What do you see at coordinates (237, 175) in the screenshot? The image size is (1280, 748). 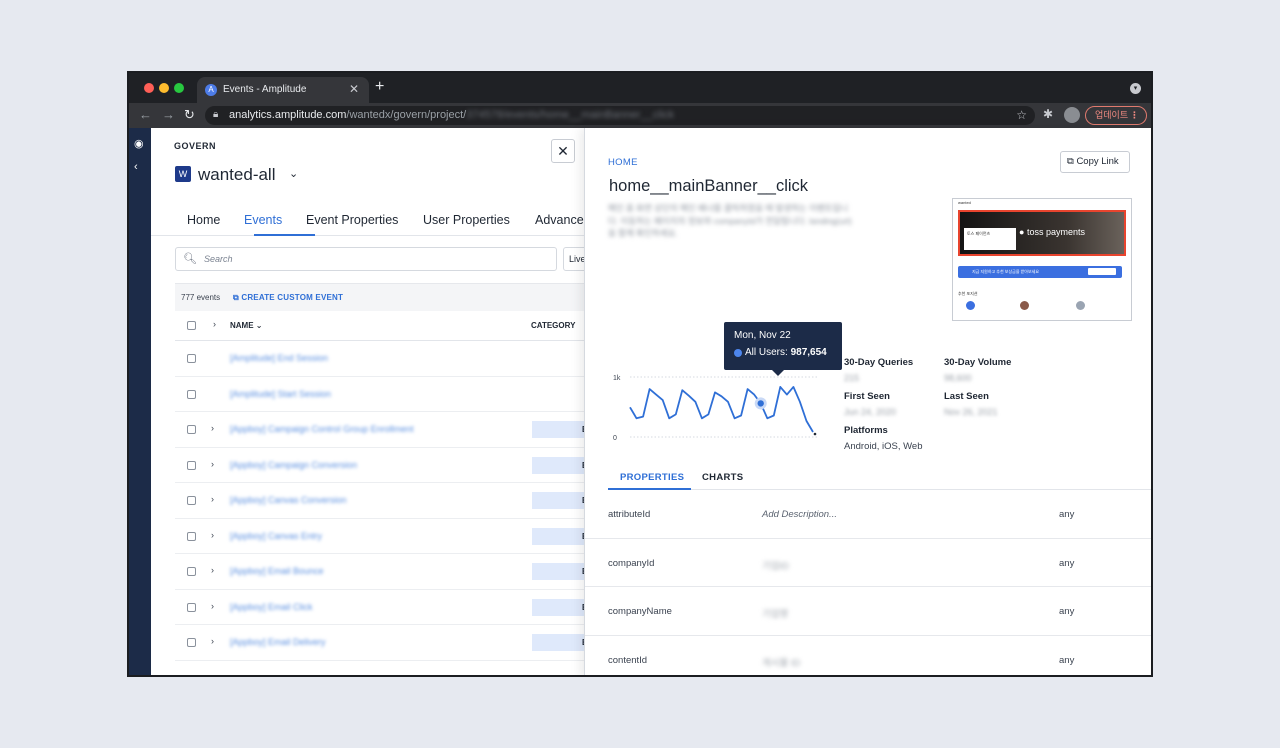 I see `org-name: wanted-all` at bounding box center [237, 175].